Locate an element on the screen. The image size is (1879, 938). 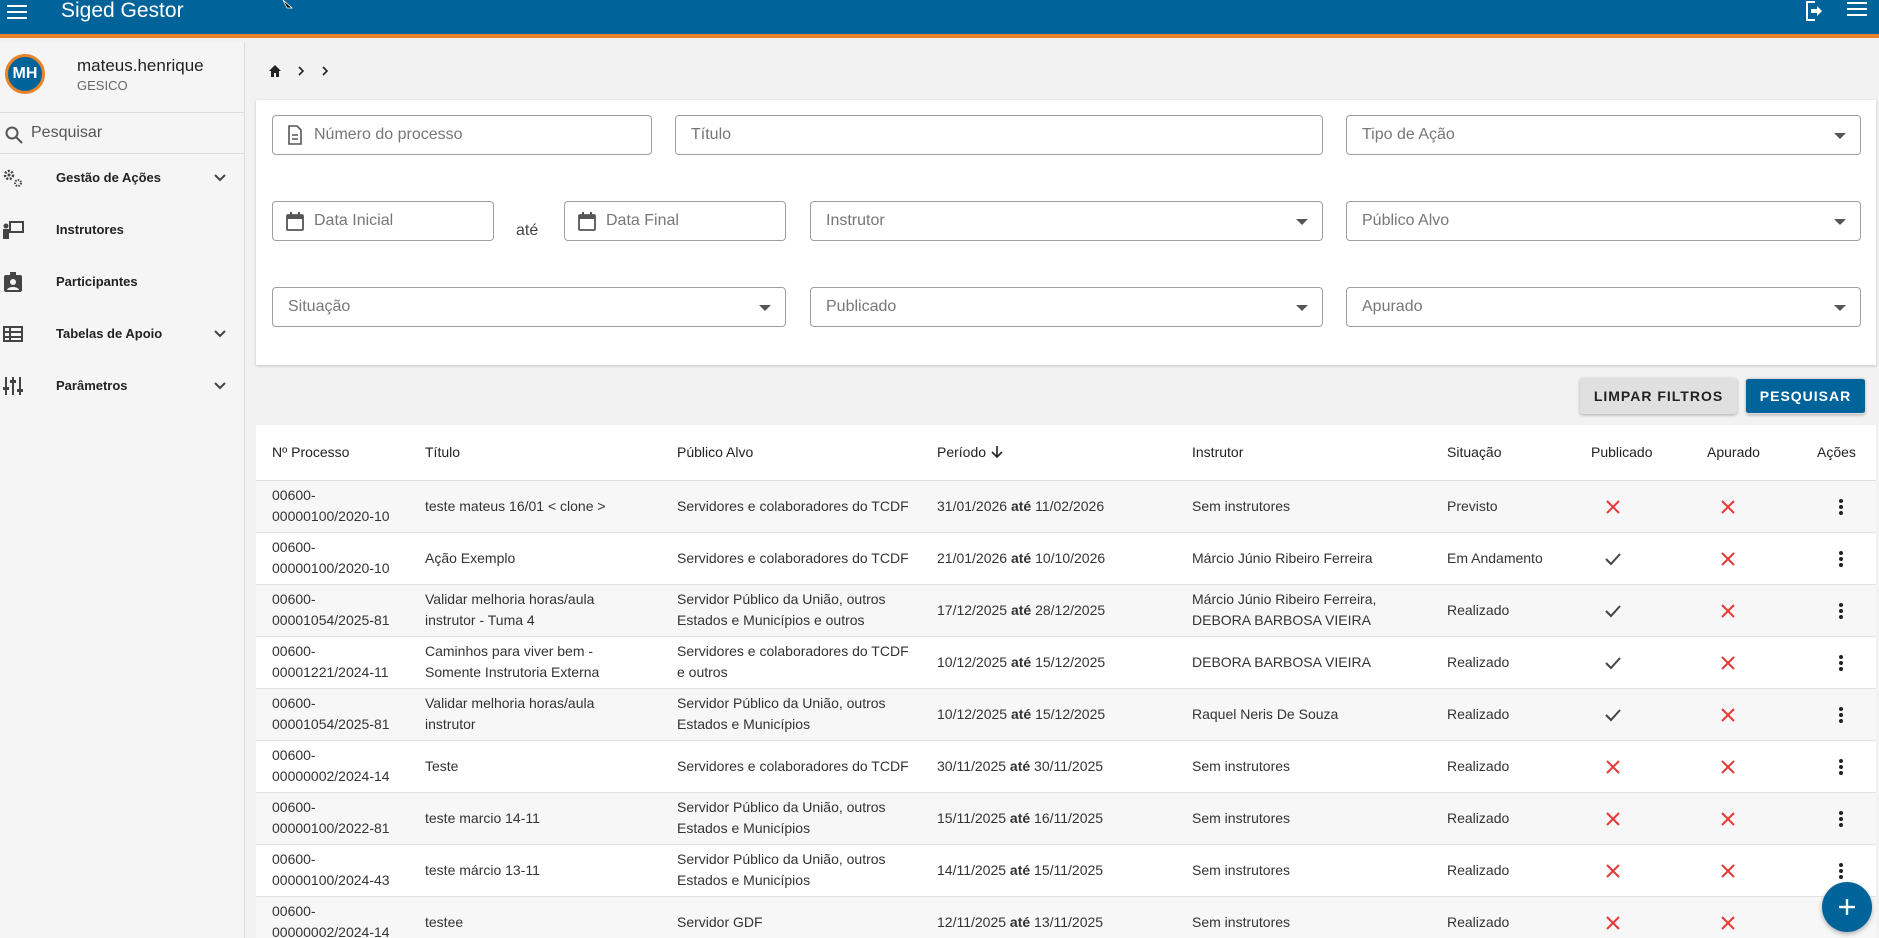
cell-situacao: Previsto is located at coordinates (1472, 506).